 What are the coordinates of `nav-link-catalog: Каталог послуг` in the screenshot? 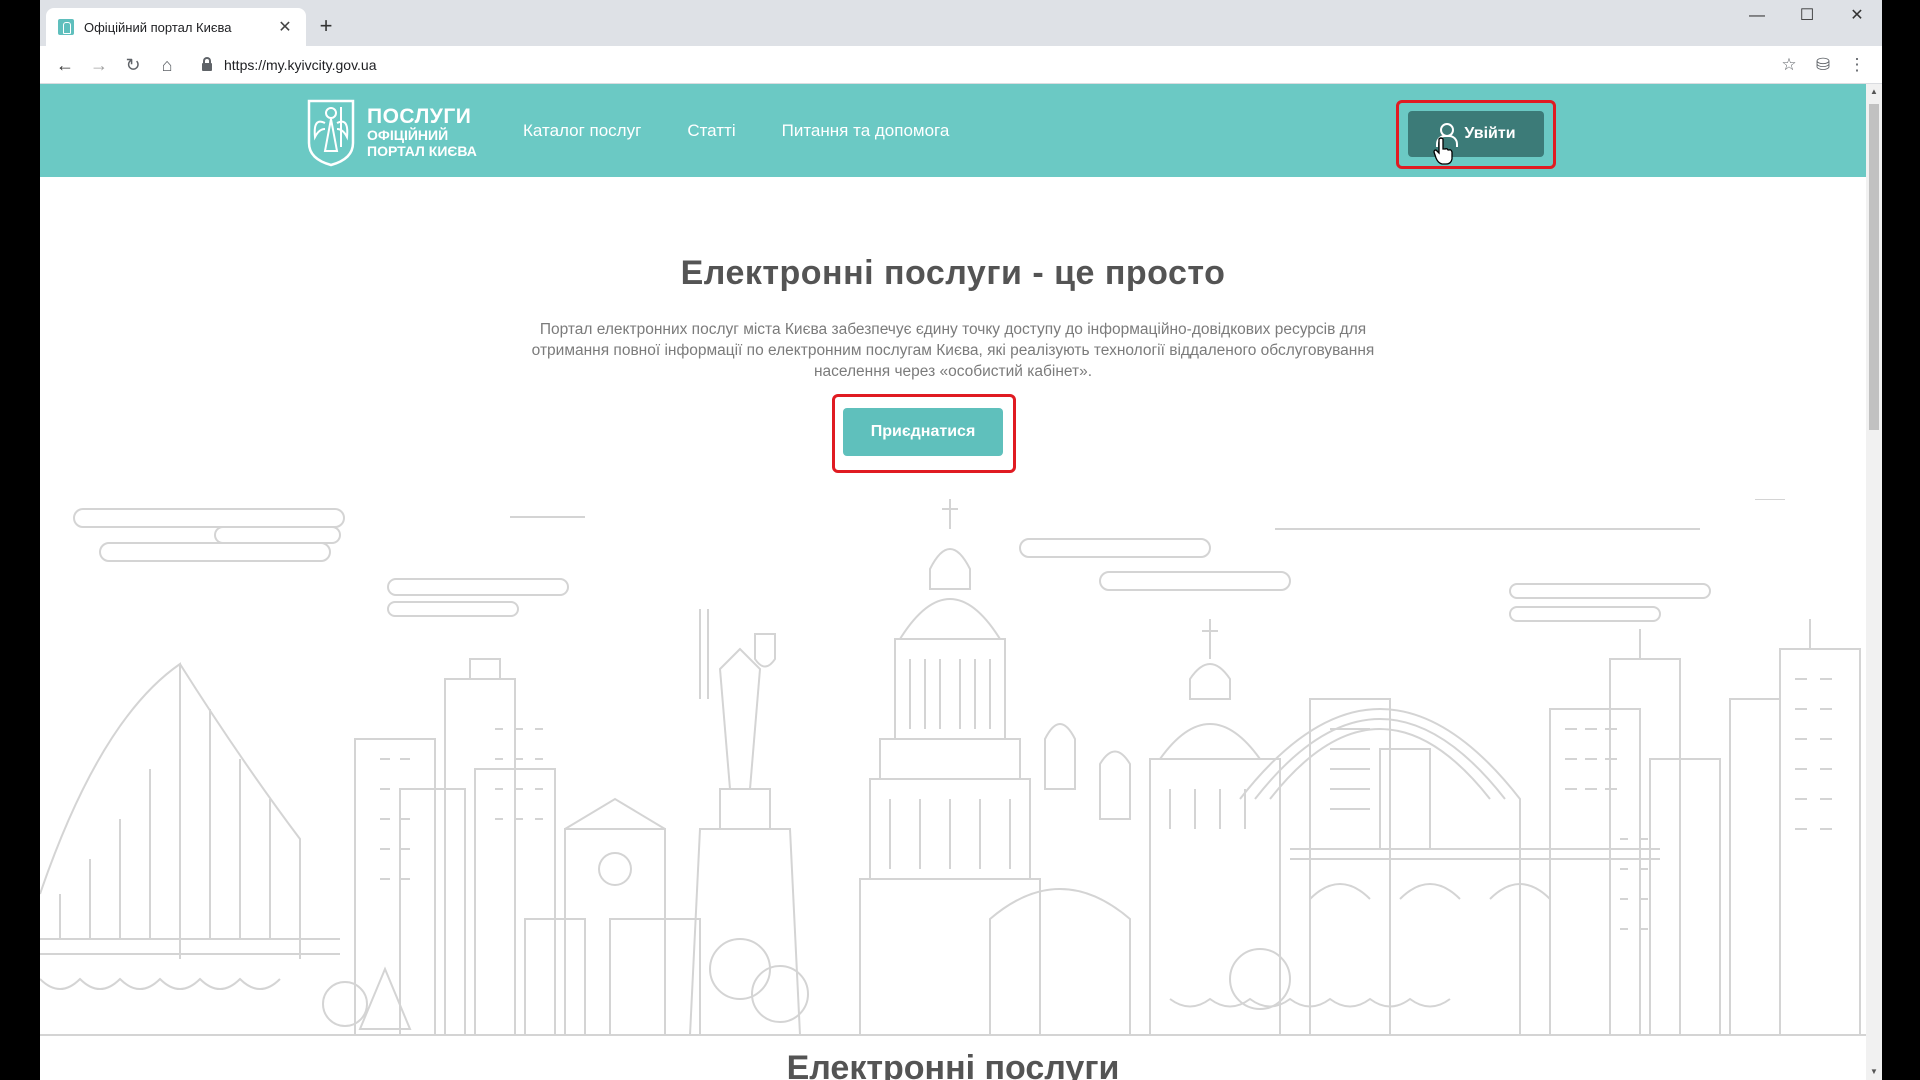 It's located at (582, 131).